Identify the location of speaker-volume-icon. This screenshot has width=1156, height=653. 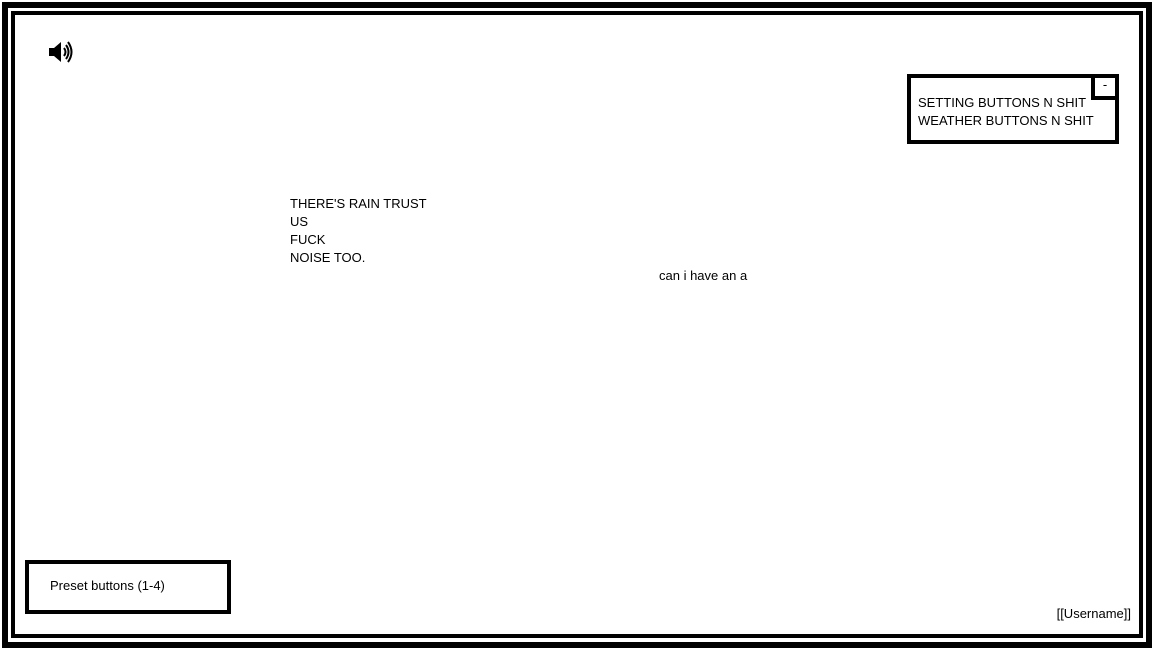
(60, 52).